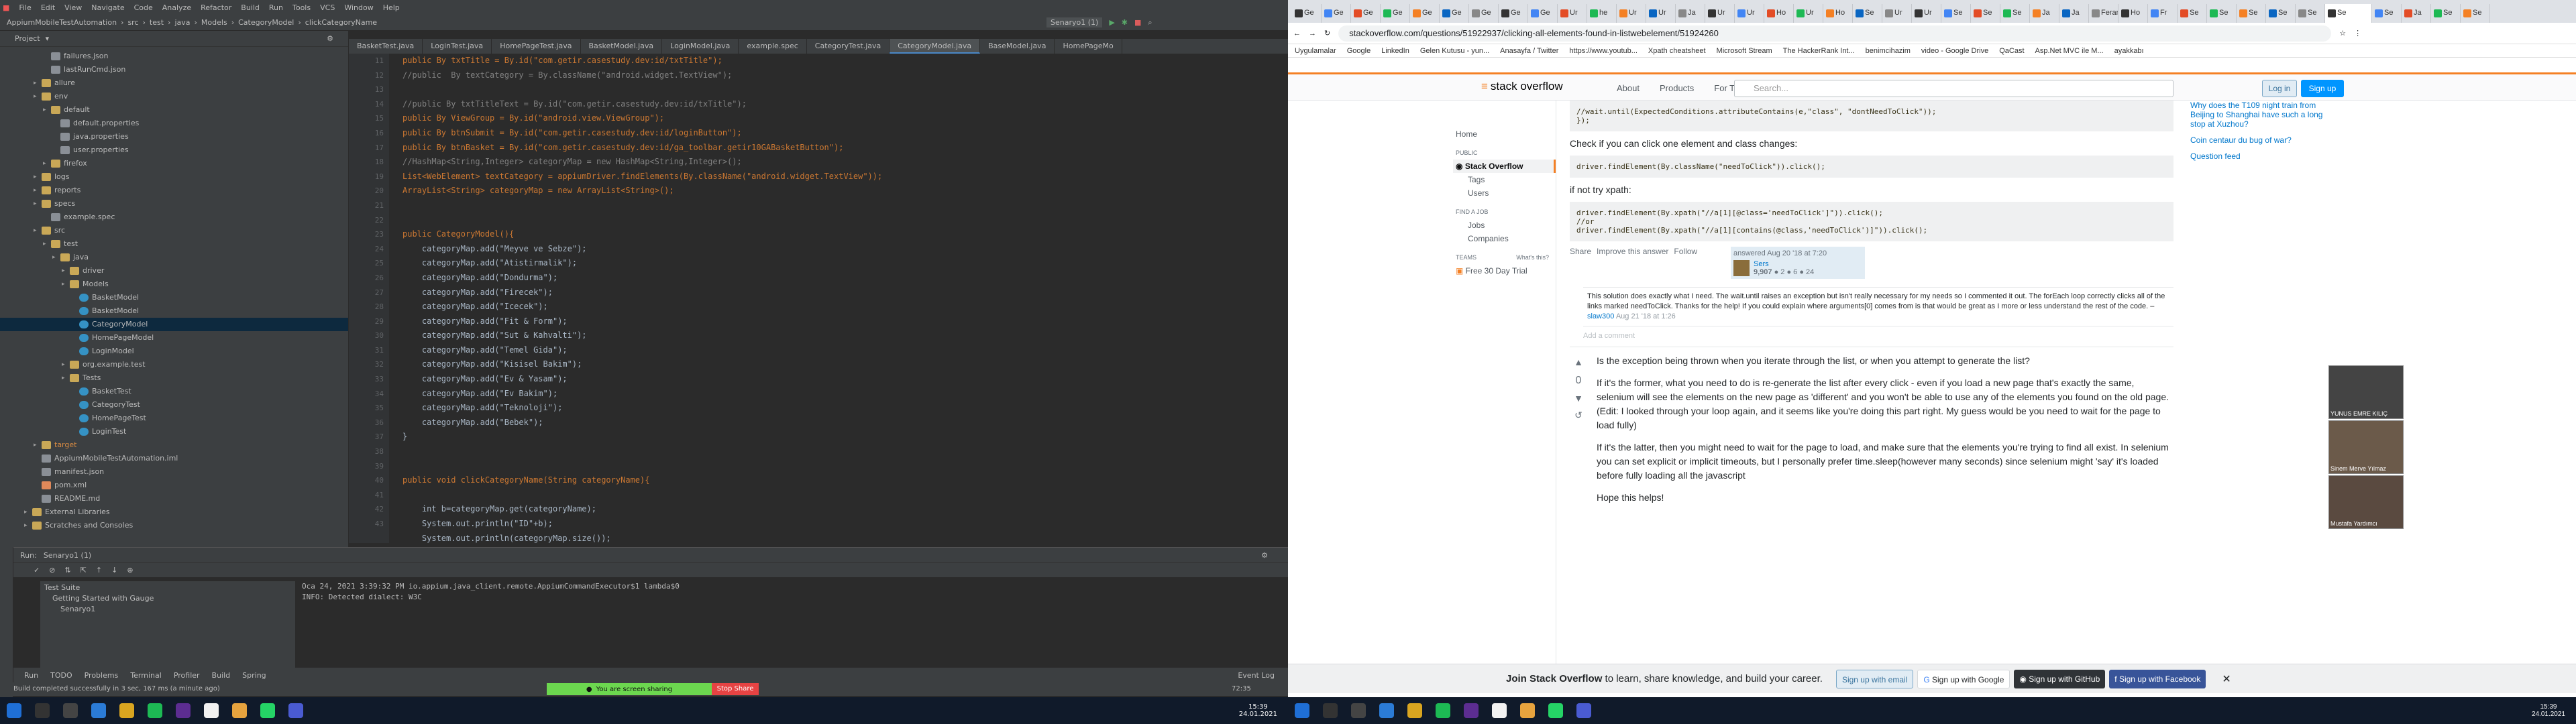 Image resolution: width=2576 pixels, height=724 pixels. I want to click on teams-icon, so click(1583, 710).